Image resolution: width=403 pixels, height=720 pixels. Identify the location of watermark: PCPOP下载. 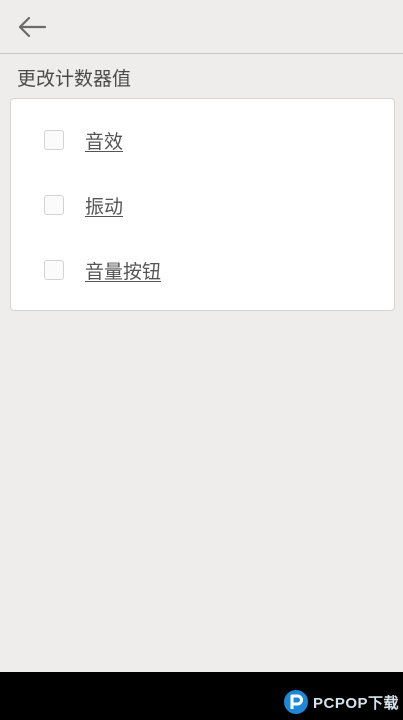
(340, 702).